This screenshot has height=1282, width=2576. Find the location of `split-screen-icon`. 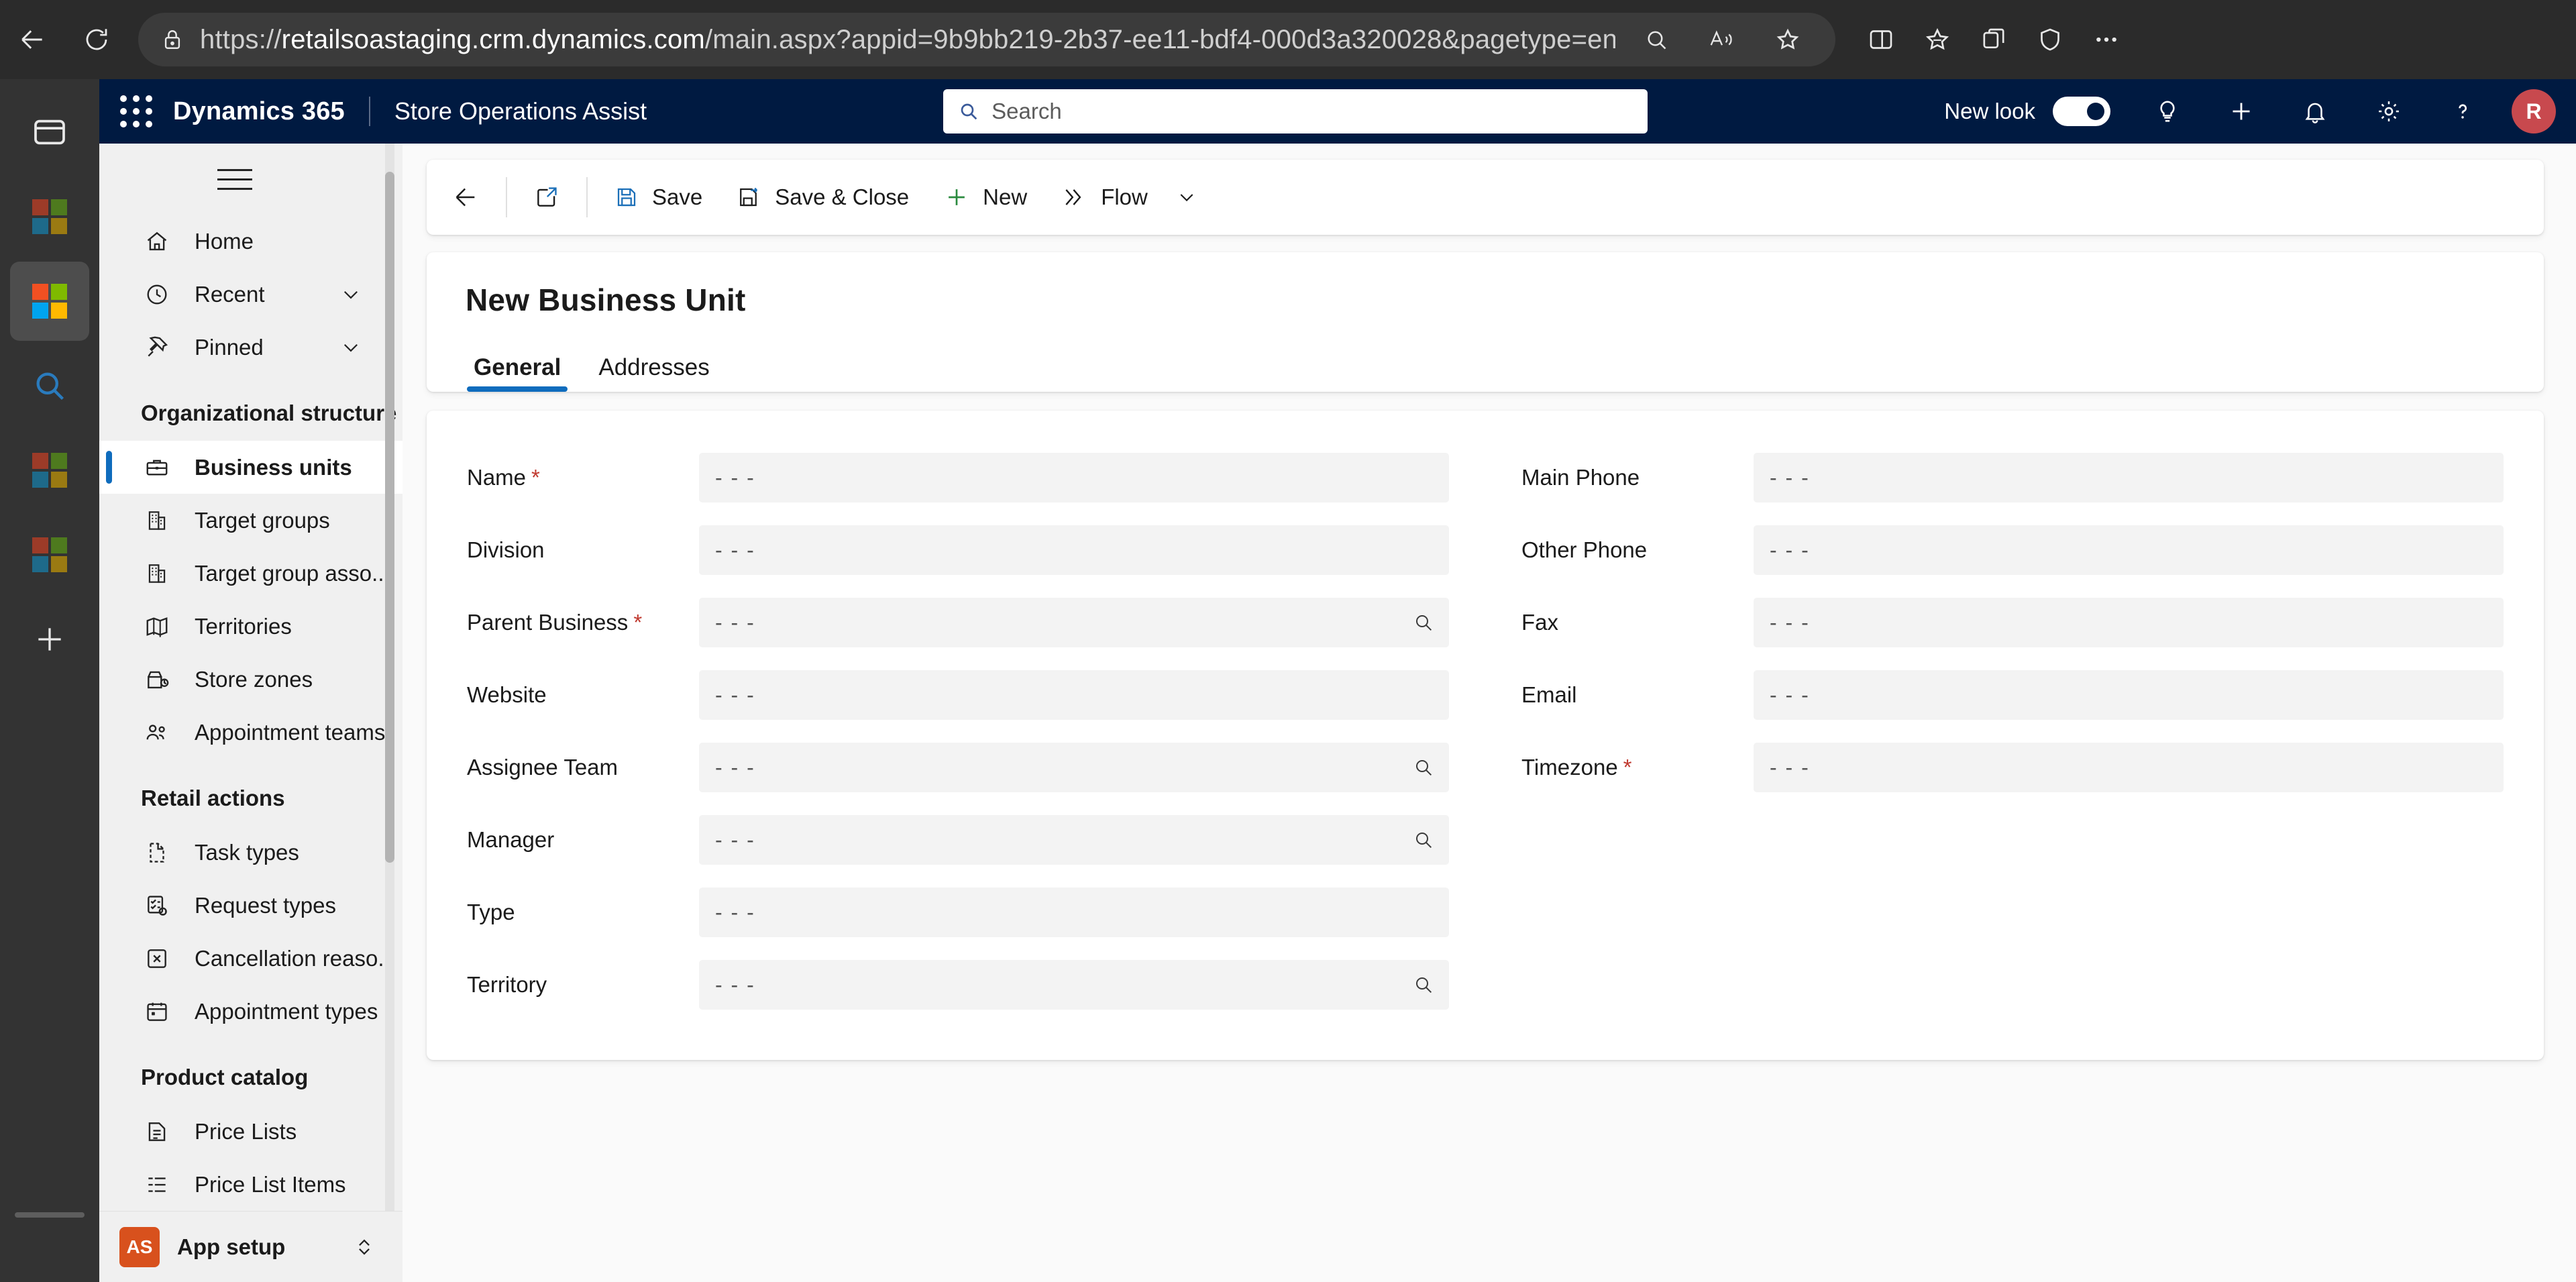

split-screen-icon is located at coordinates (1881, 39).